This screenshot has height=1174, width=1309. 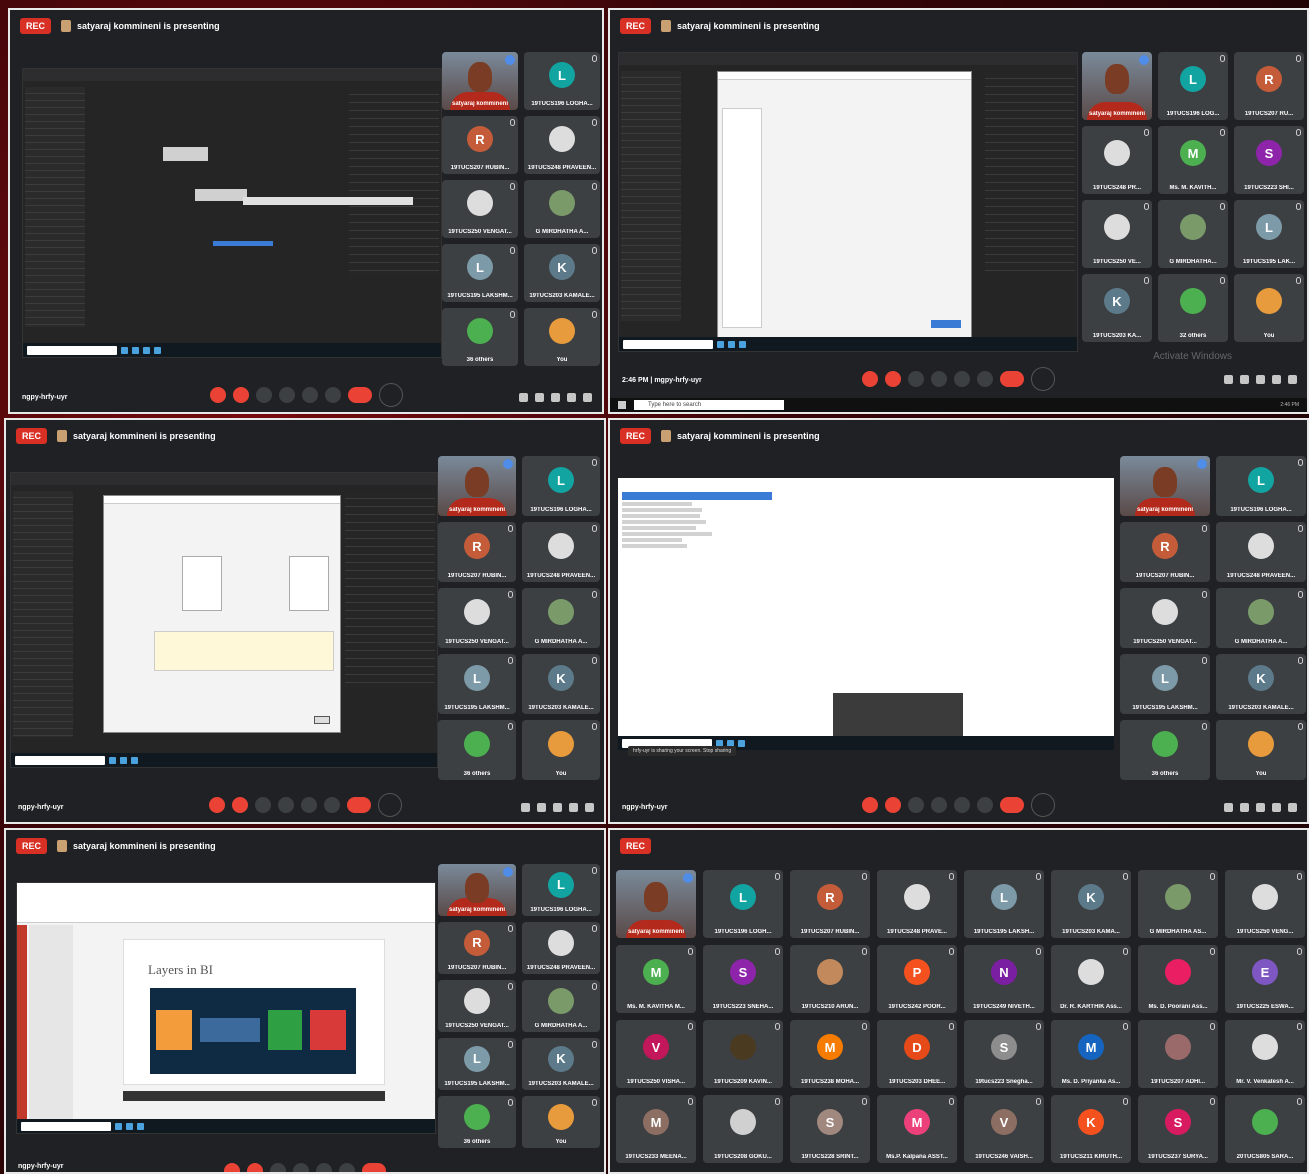 I want to click on participant-tile: You, so click(x=562, y=337).